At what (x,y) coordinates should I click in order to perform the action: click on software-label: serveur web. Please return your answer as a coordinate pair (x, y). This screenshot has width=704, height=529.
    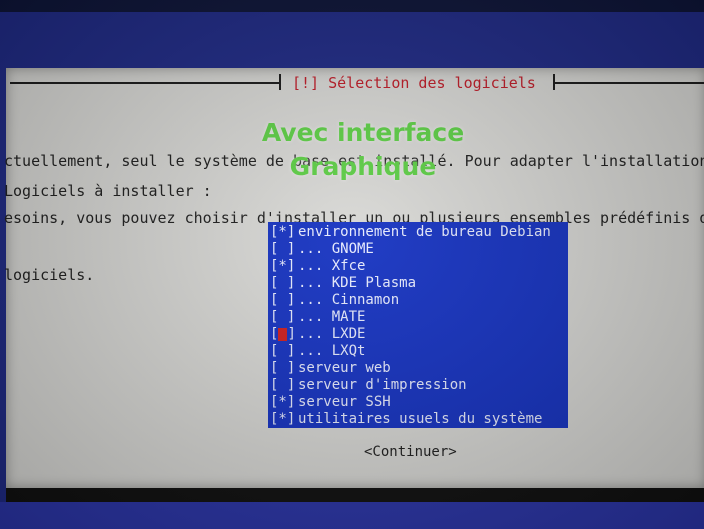
    Looking at the image, I should click on (344, 368).